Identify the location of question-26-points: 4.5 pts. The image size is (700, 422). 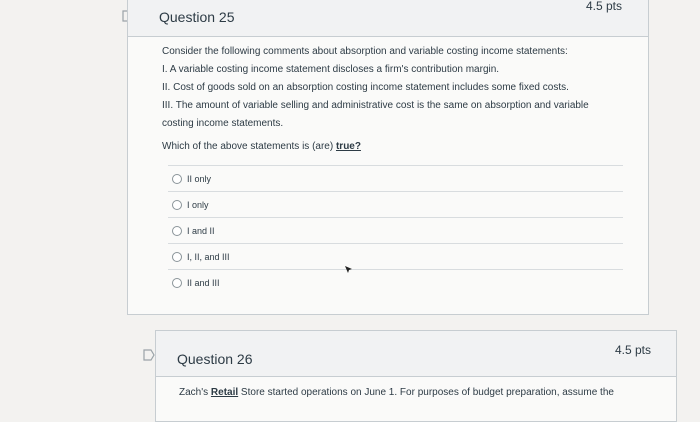
(632, 350).